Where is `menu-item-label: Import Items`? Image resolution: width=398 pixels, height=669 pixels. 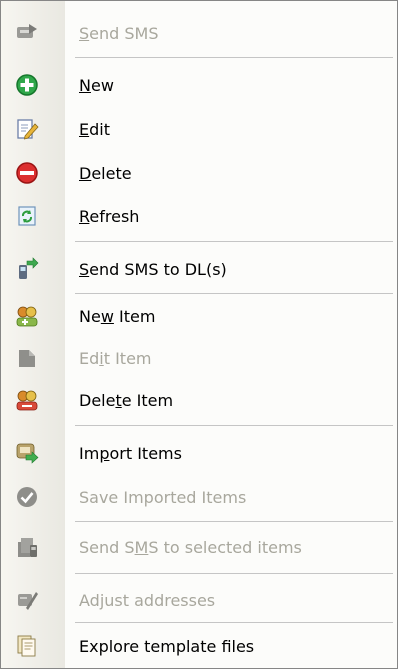
menu-item-label: Import Items is located at coordinates (130, 453).